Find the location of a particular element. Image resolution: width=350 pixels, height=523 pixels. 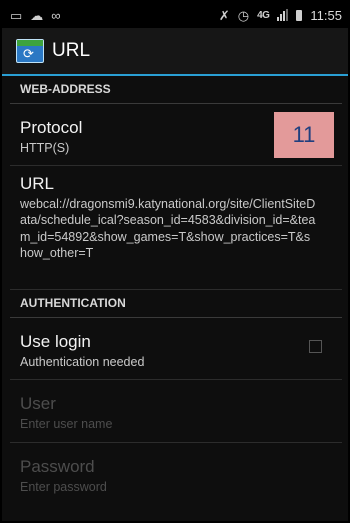

use-login-checkbox is located at coordinates (315, 346).